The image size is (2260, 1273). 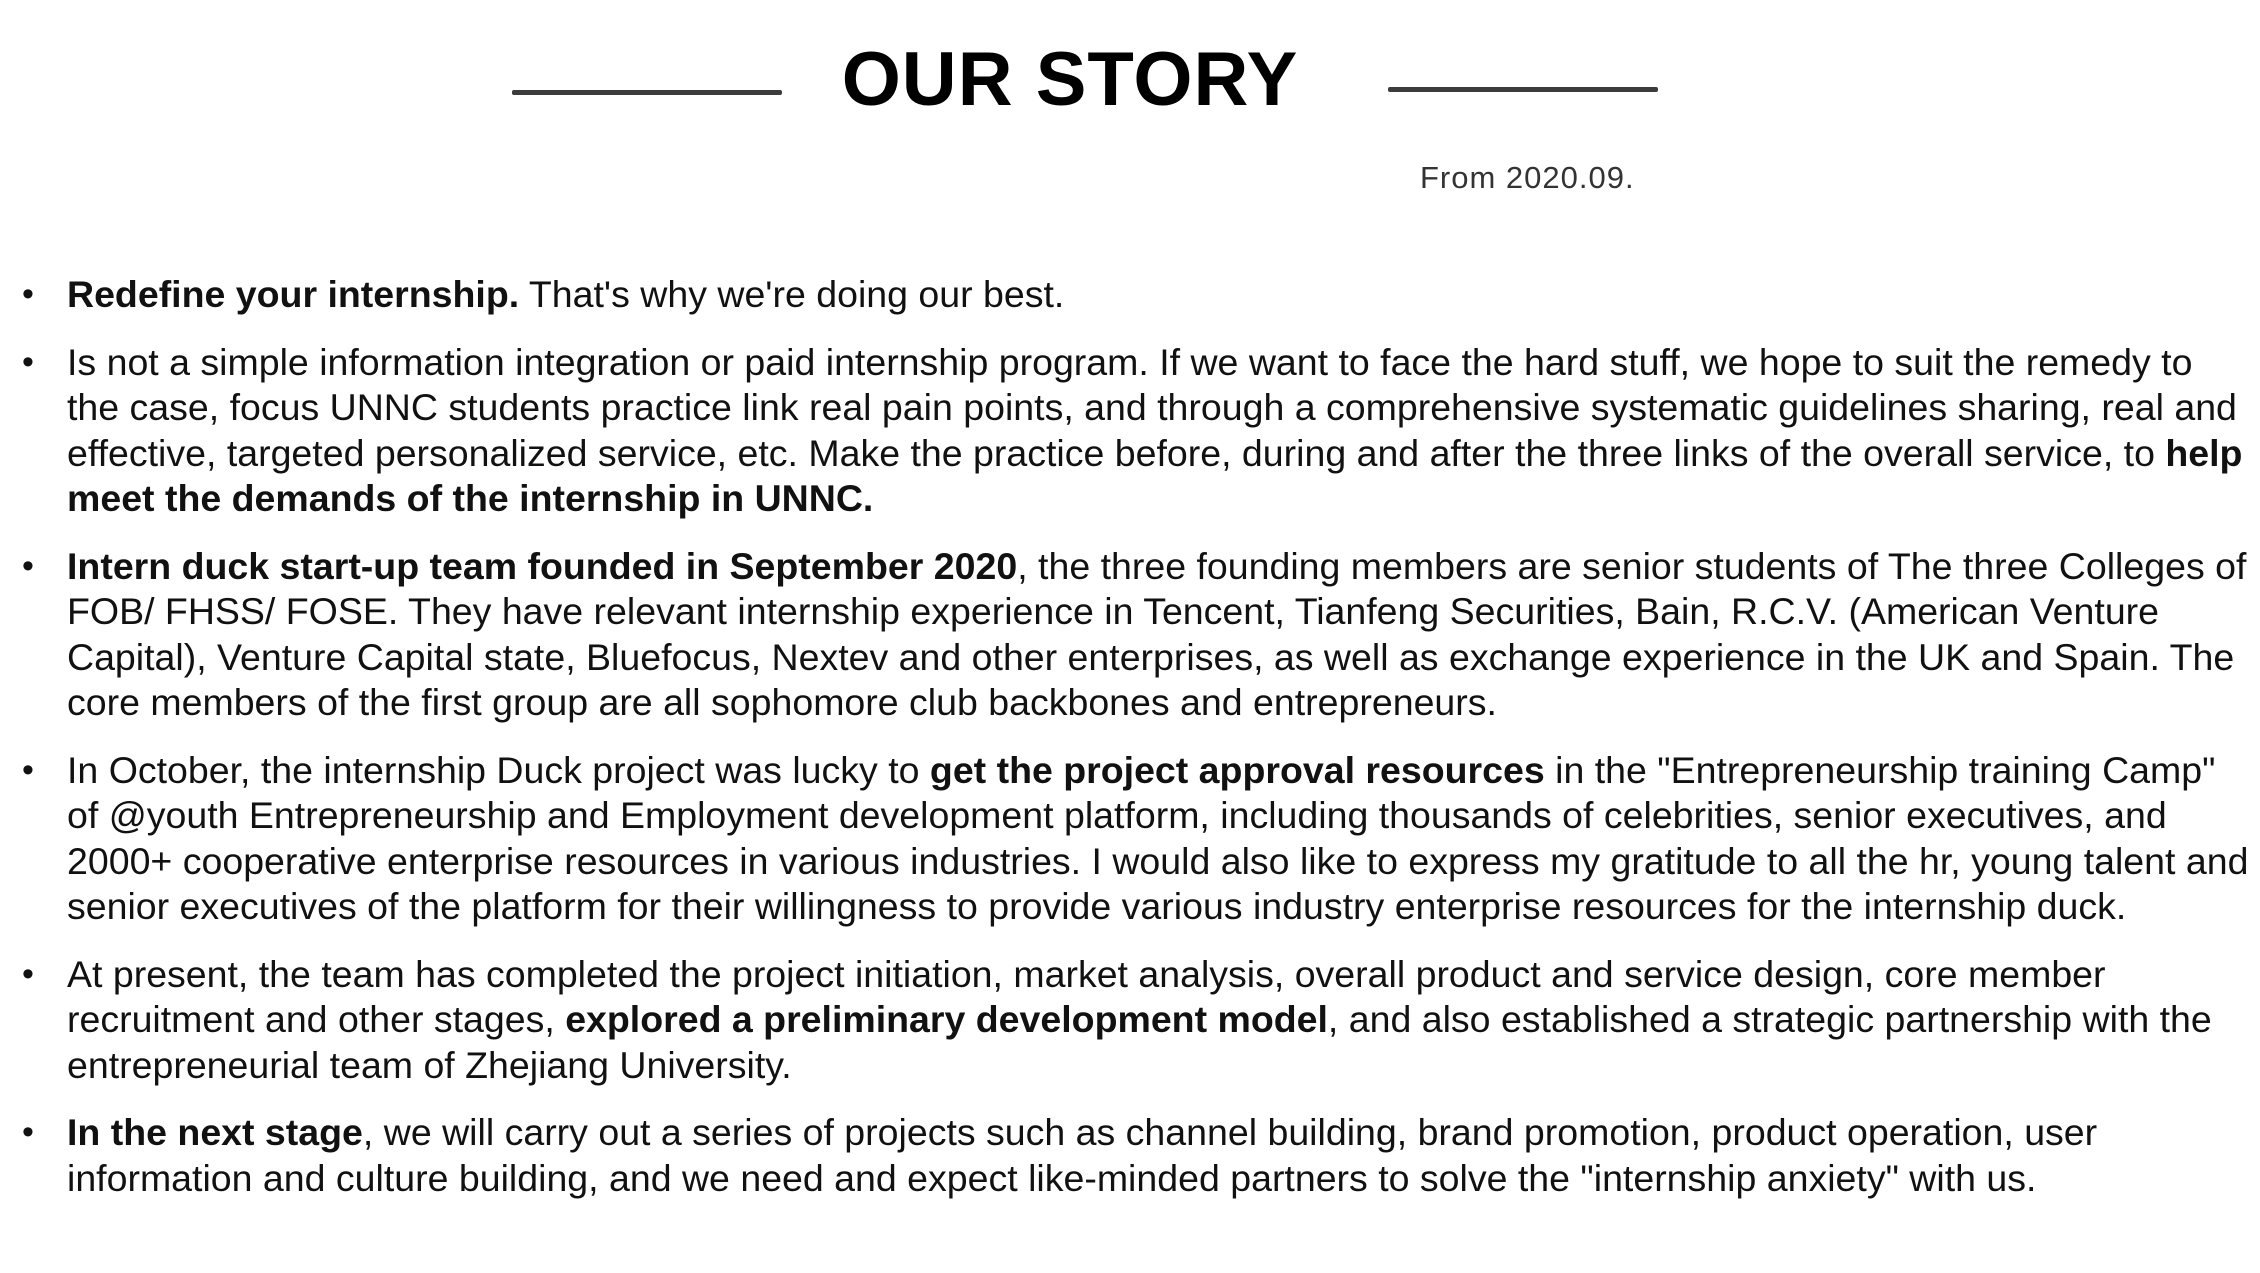 I want to click on bullet-text-bold: In the next stage, so click(x=215, y=1132).